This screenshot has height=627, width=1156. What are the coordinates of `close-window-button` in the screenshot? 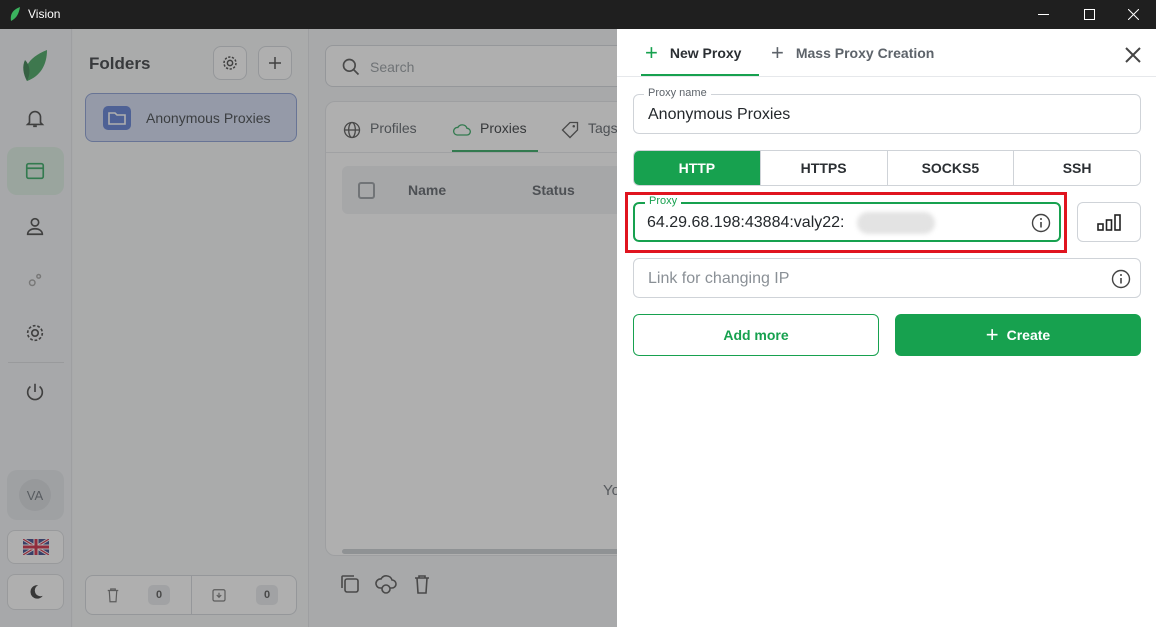 It's located at (1133, 14).